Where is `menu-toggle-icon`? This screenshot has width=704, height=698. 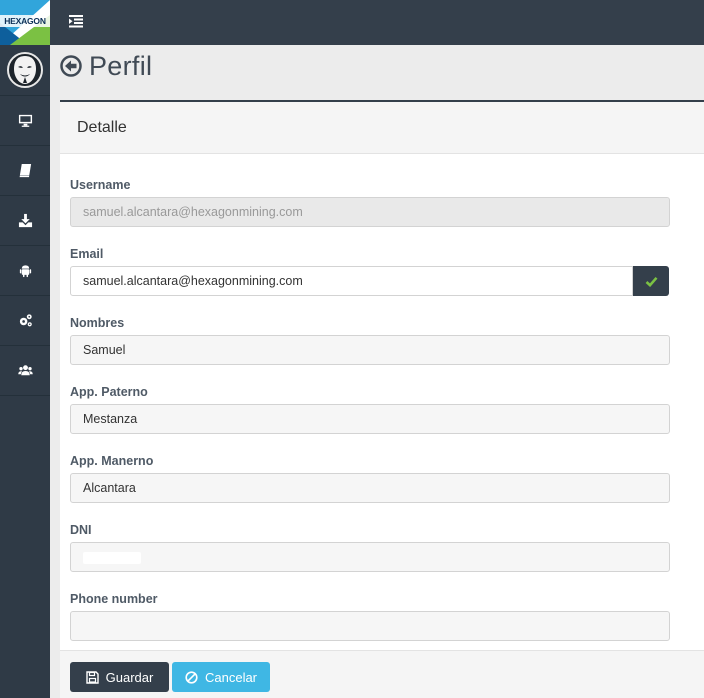 menu-toggle-icon is located at coordinates (76, 21).